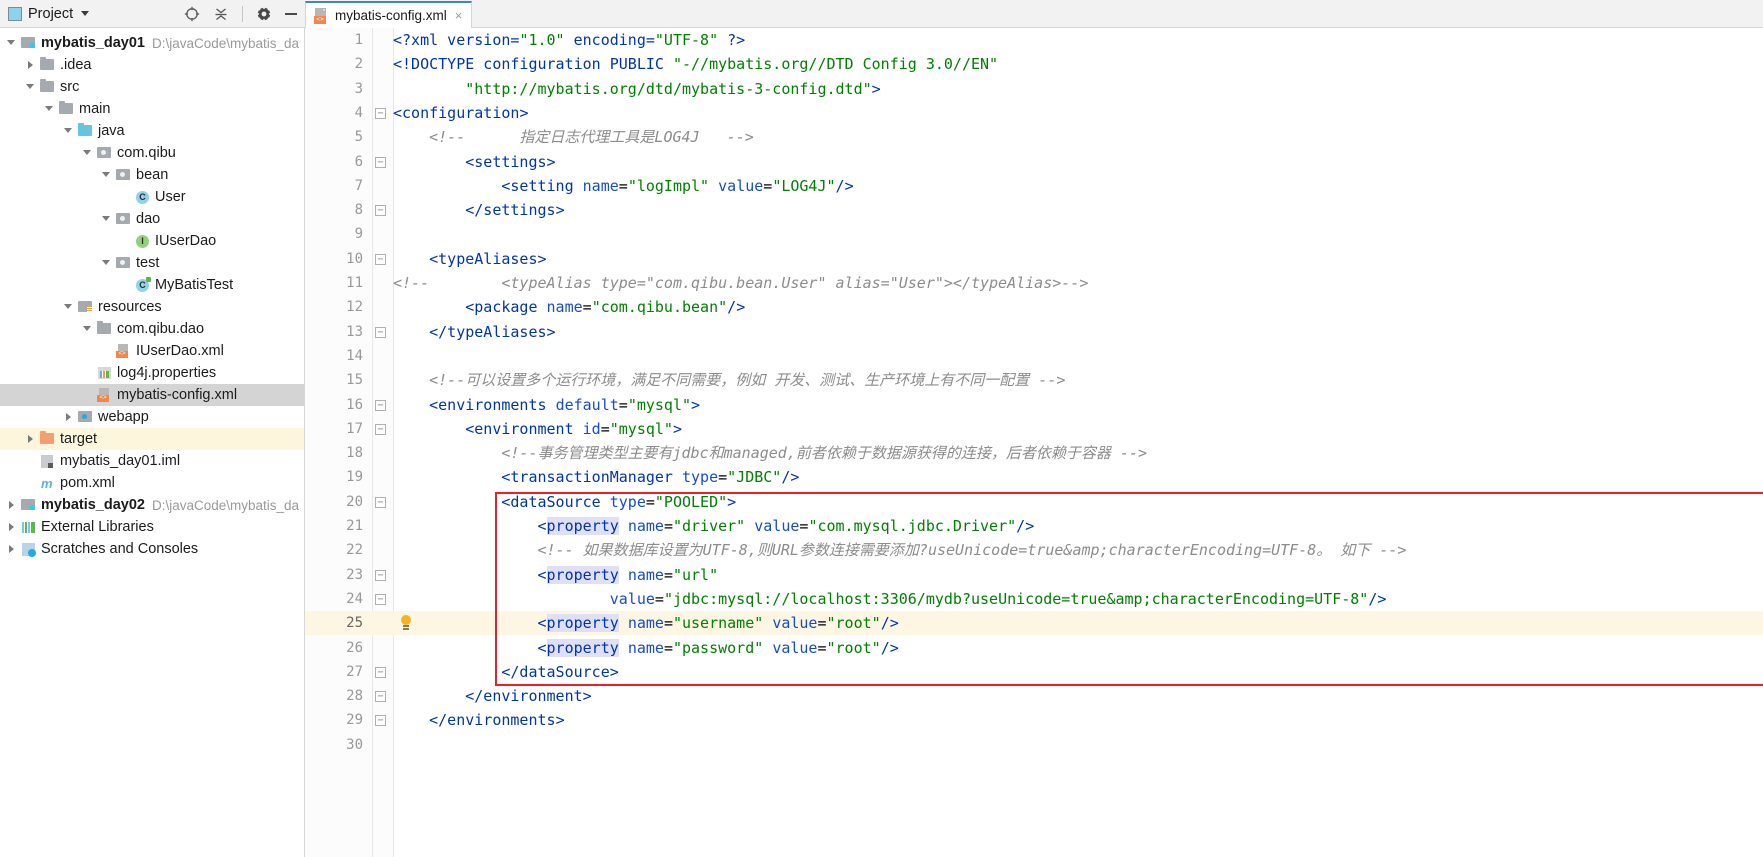 Image resolution: width=1763 pixels, height=857 pixels. What do you see at coordinates (291, 13) in the screenshot?
I see `minimize-icon` at bounding box center [291, 13].